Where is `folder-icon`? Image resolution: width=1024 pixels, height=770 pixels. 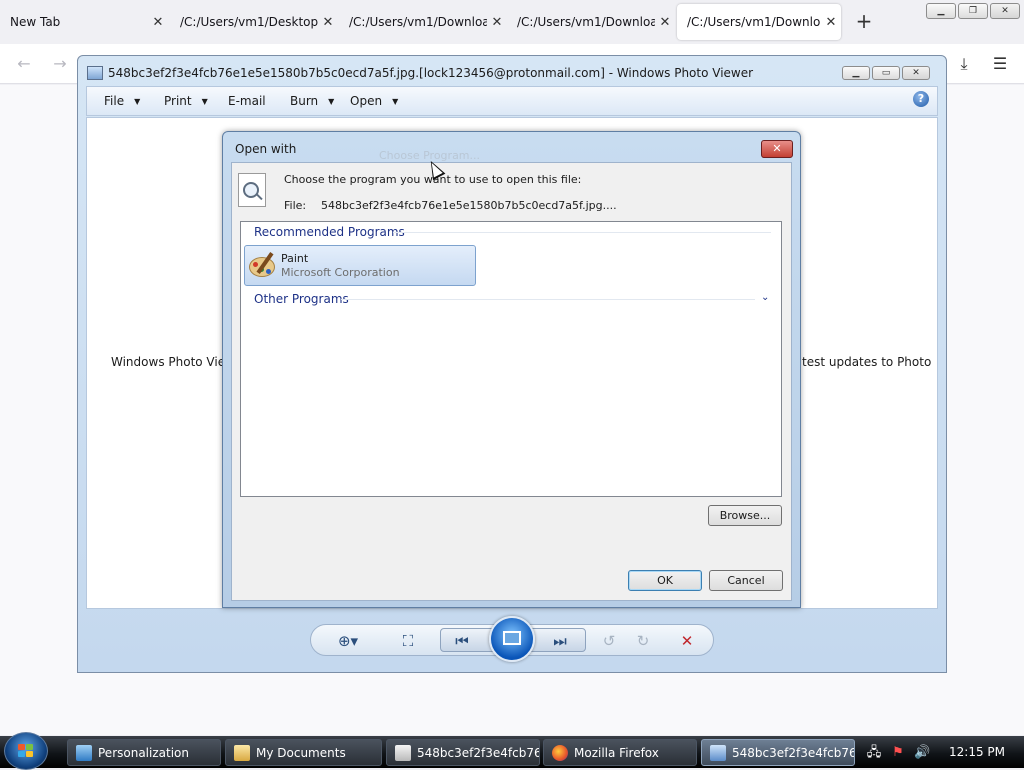
folder-icon is located at coordinates (242, 752).